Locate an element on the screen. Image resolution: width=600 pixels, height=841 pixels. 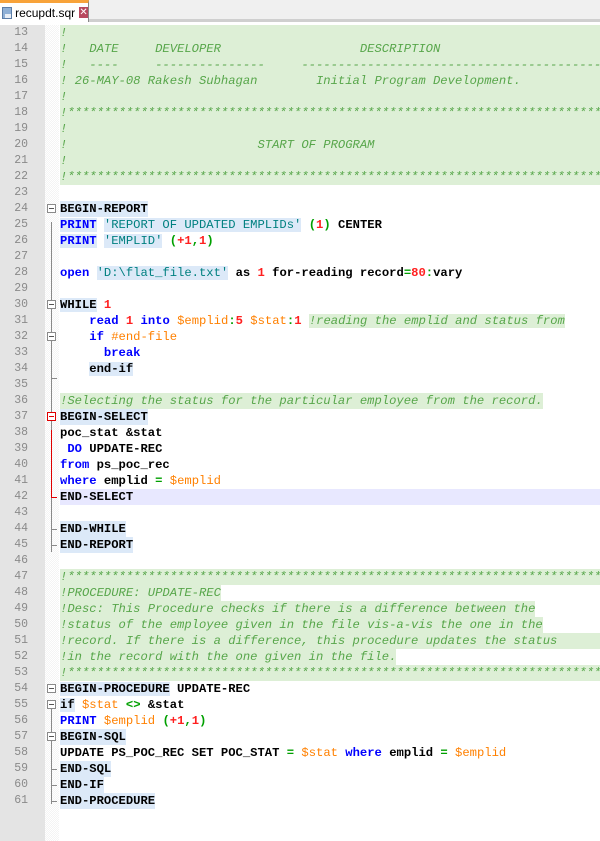
code-line: 46 is located at coordinates (300, 561).